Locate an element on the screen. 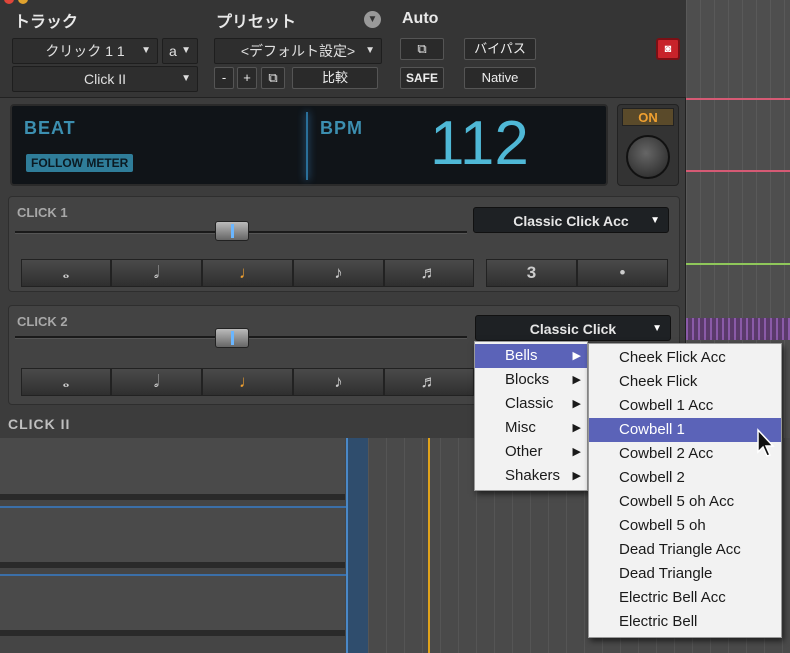 This screenshot has height=653, width=790. menu-category-shakers: Shakers ▶ is located at coordinates (531, 476).